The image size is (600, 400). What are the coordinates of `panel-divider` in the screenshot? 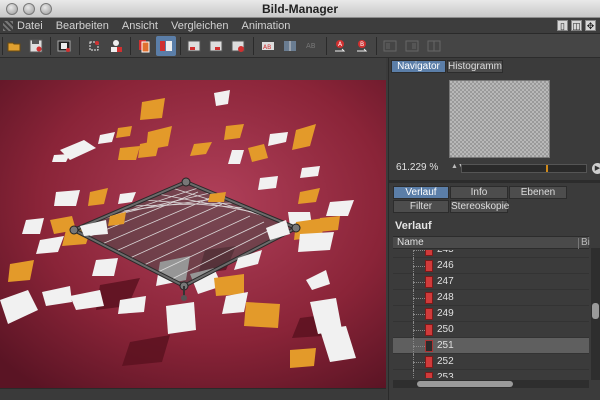 It's located at (494, 181).